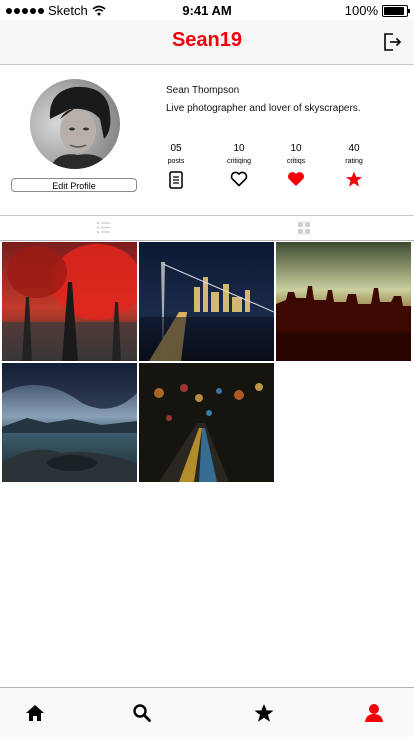  Describe the element at coordinates (207, 712) in the screenshot. I see `tab-bar` at that location.